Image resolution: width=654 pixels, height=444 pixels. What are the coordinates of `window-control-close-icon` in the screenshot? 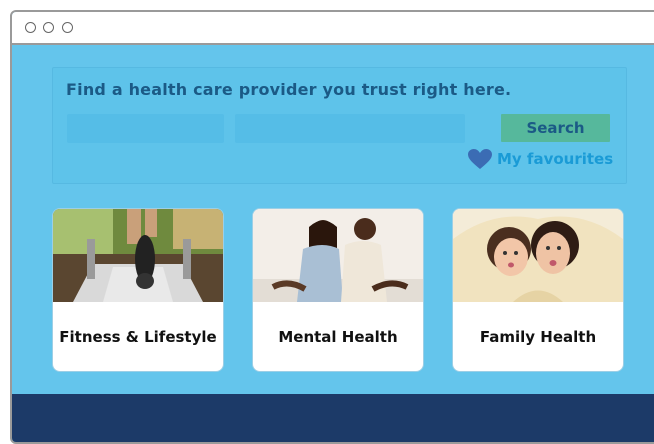 It's located at (30, 27).